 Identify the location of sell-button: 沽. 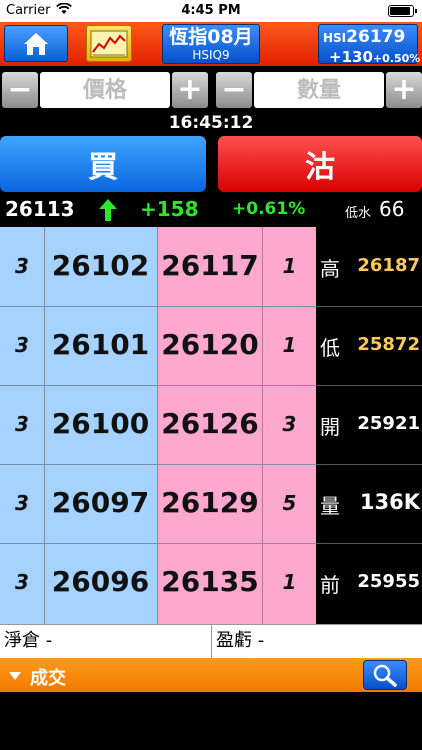
(320, 164).